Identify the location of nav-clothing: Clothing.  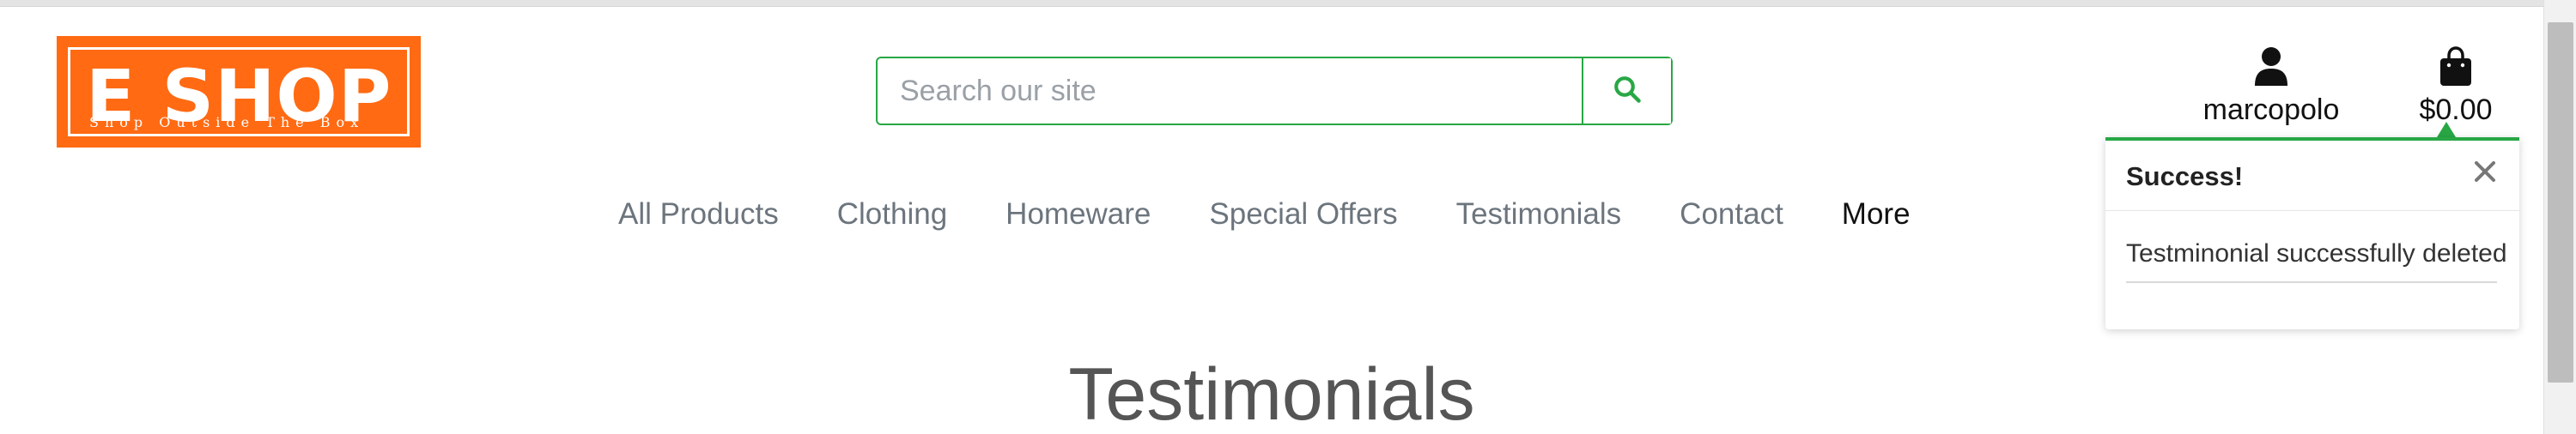
(892, 214).